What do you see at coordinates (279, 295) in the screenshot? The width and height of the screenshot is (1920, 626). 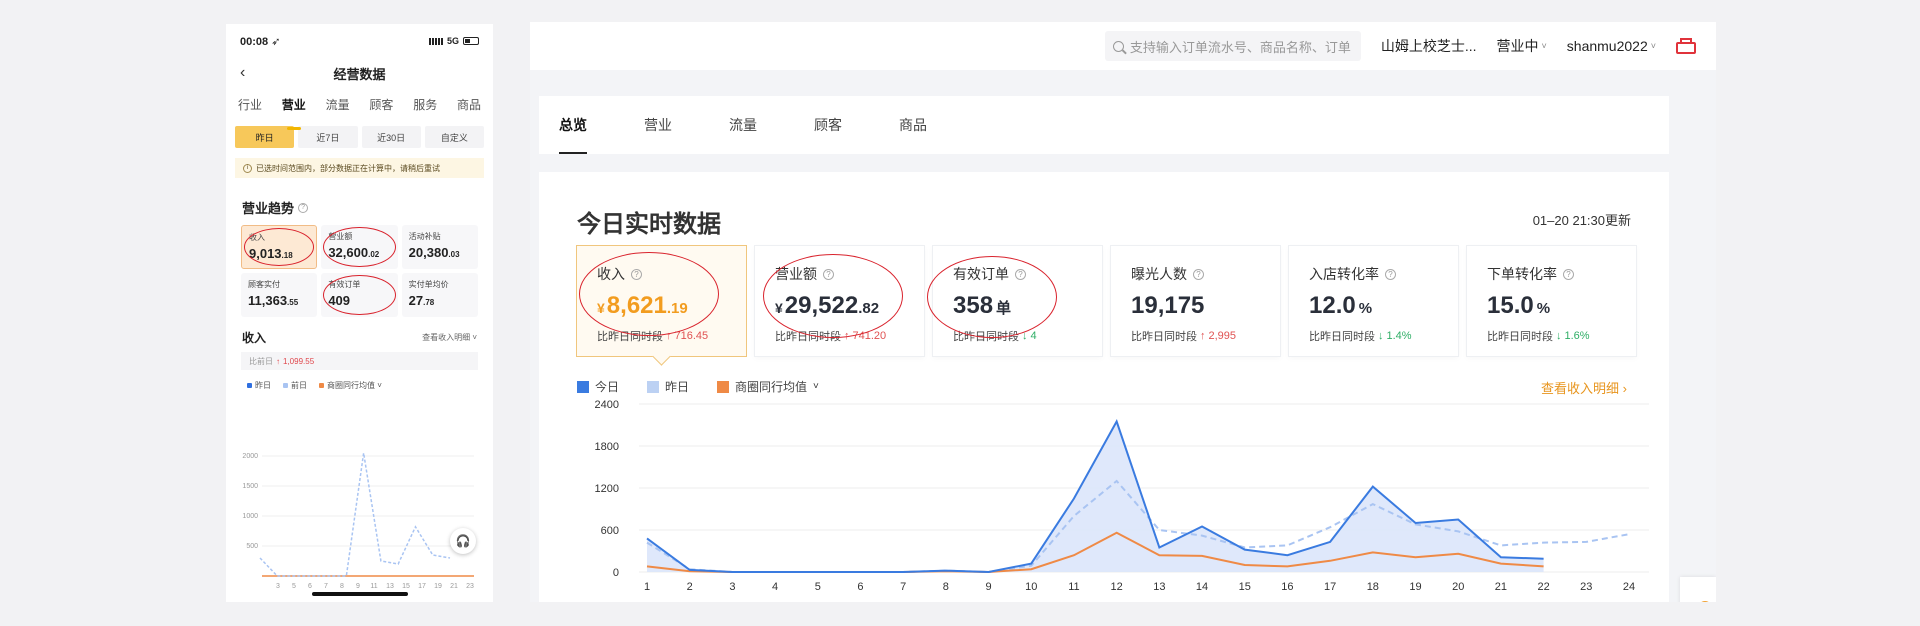 I see `metric-card-customer-paid: 顾客实付 11,363.55` at bounding box center [279, 295].